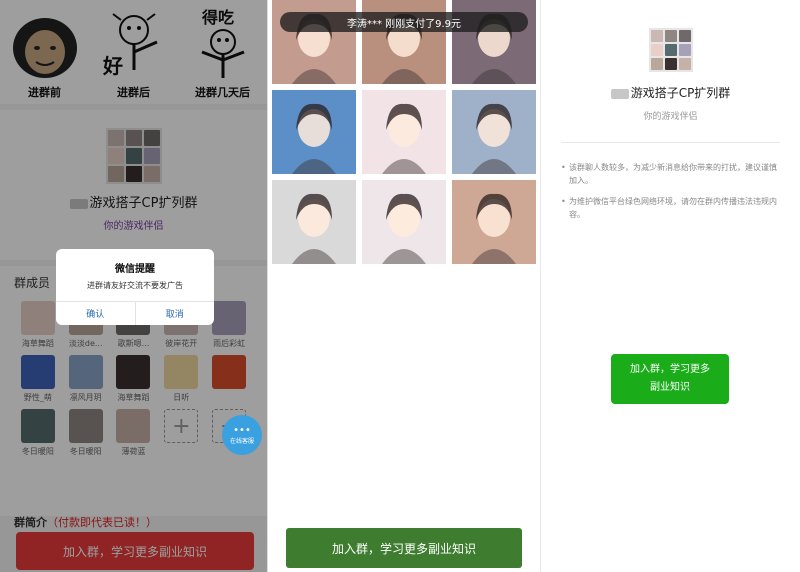 The width and height of the screenshot is (800, 572). What do you see at coordinates (175, 313) in the screenshot?
I see `cancel-button: 取消` at bounding box center [175, 313].